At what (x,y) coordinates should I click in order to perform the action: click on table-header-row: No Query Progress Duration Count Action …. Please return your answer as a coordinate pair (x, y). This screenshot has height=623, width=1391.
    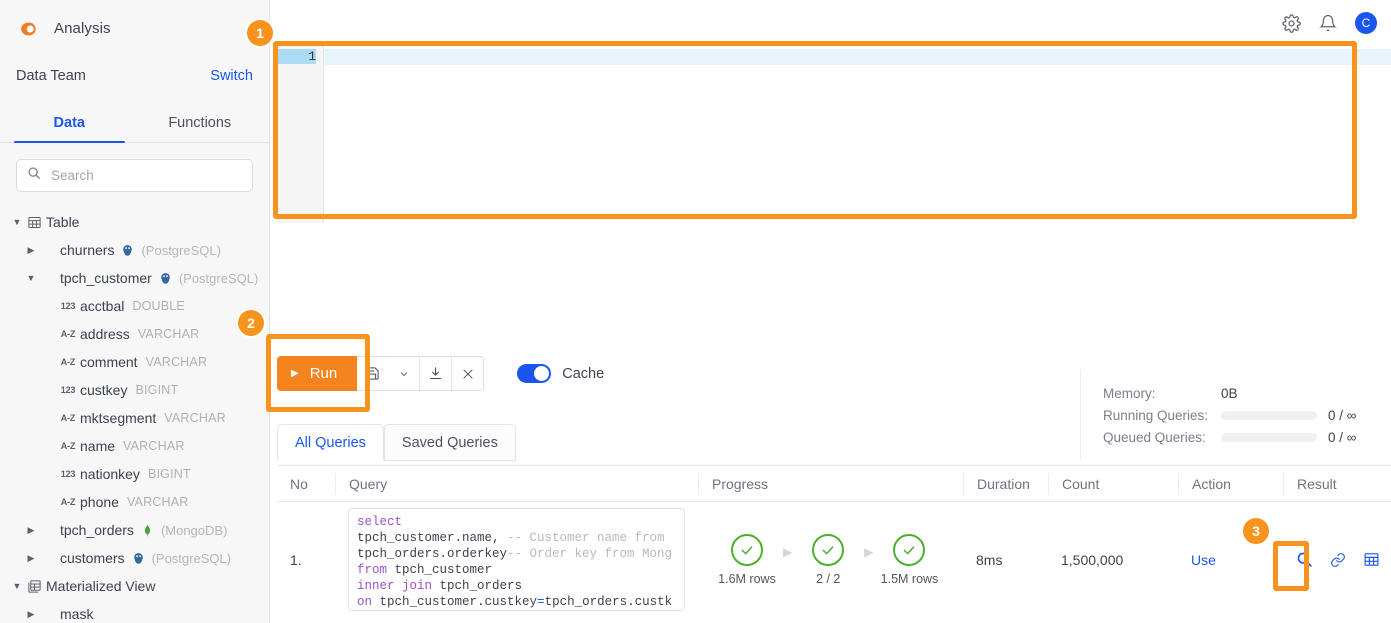
    Looking at the image, I should click on (834, 483).